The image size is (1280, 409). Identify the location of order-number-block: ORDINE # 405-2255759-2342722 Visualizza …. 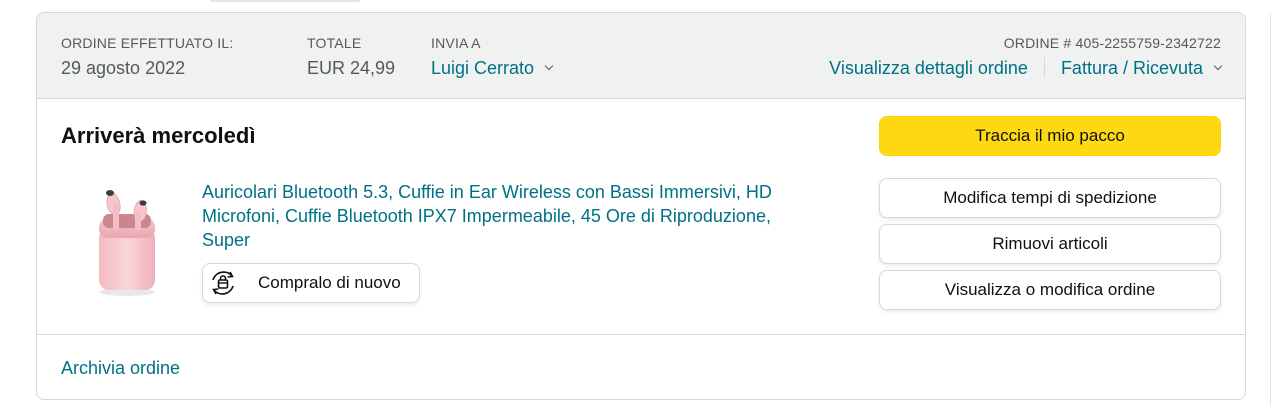
(1026, 57).